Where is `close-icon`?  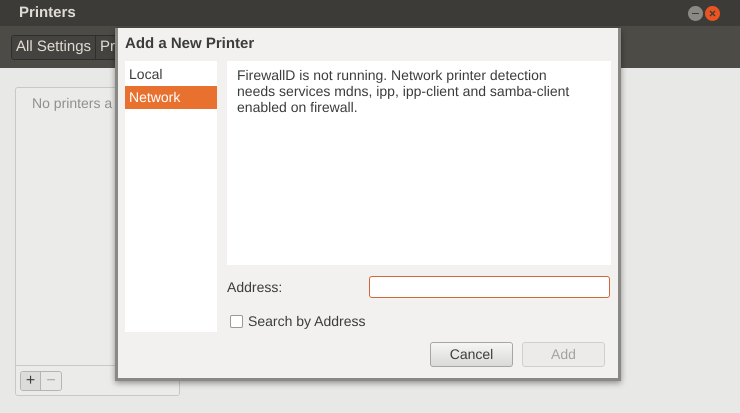
close-icon is located at coordinates (712, 13).